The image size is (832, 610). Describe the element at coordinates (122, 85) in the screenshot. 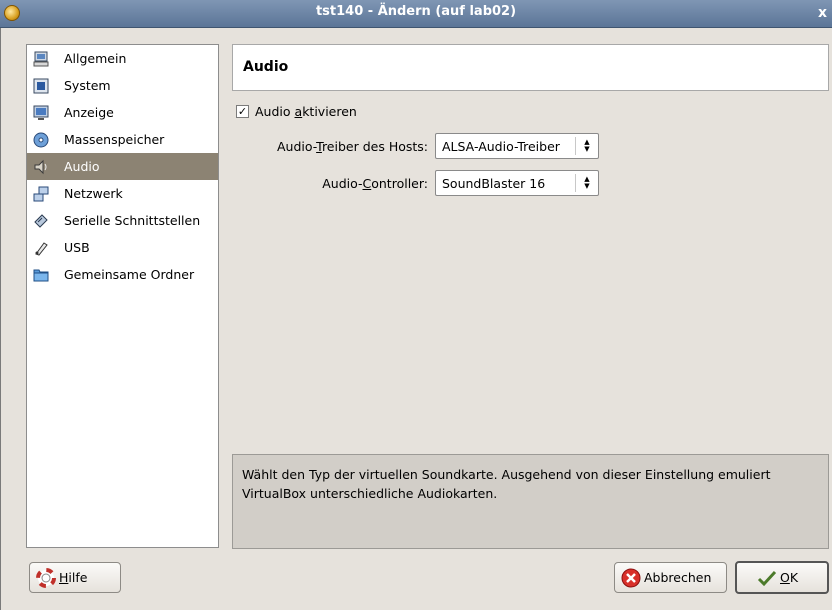

I see `sidebar-item-system: System` at that location.